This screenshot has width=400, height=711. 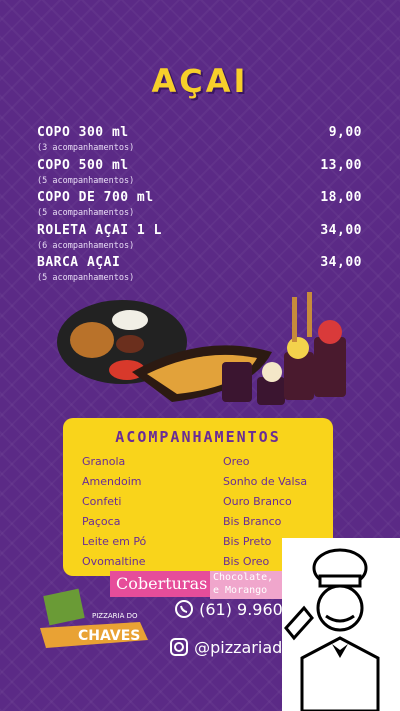 I want to click on topping-item: Ouro Branco, so click(x=257, y=501).